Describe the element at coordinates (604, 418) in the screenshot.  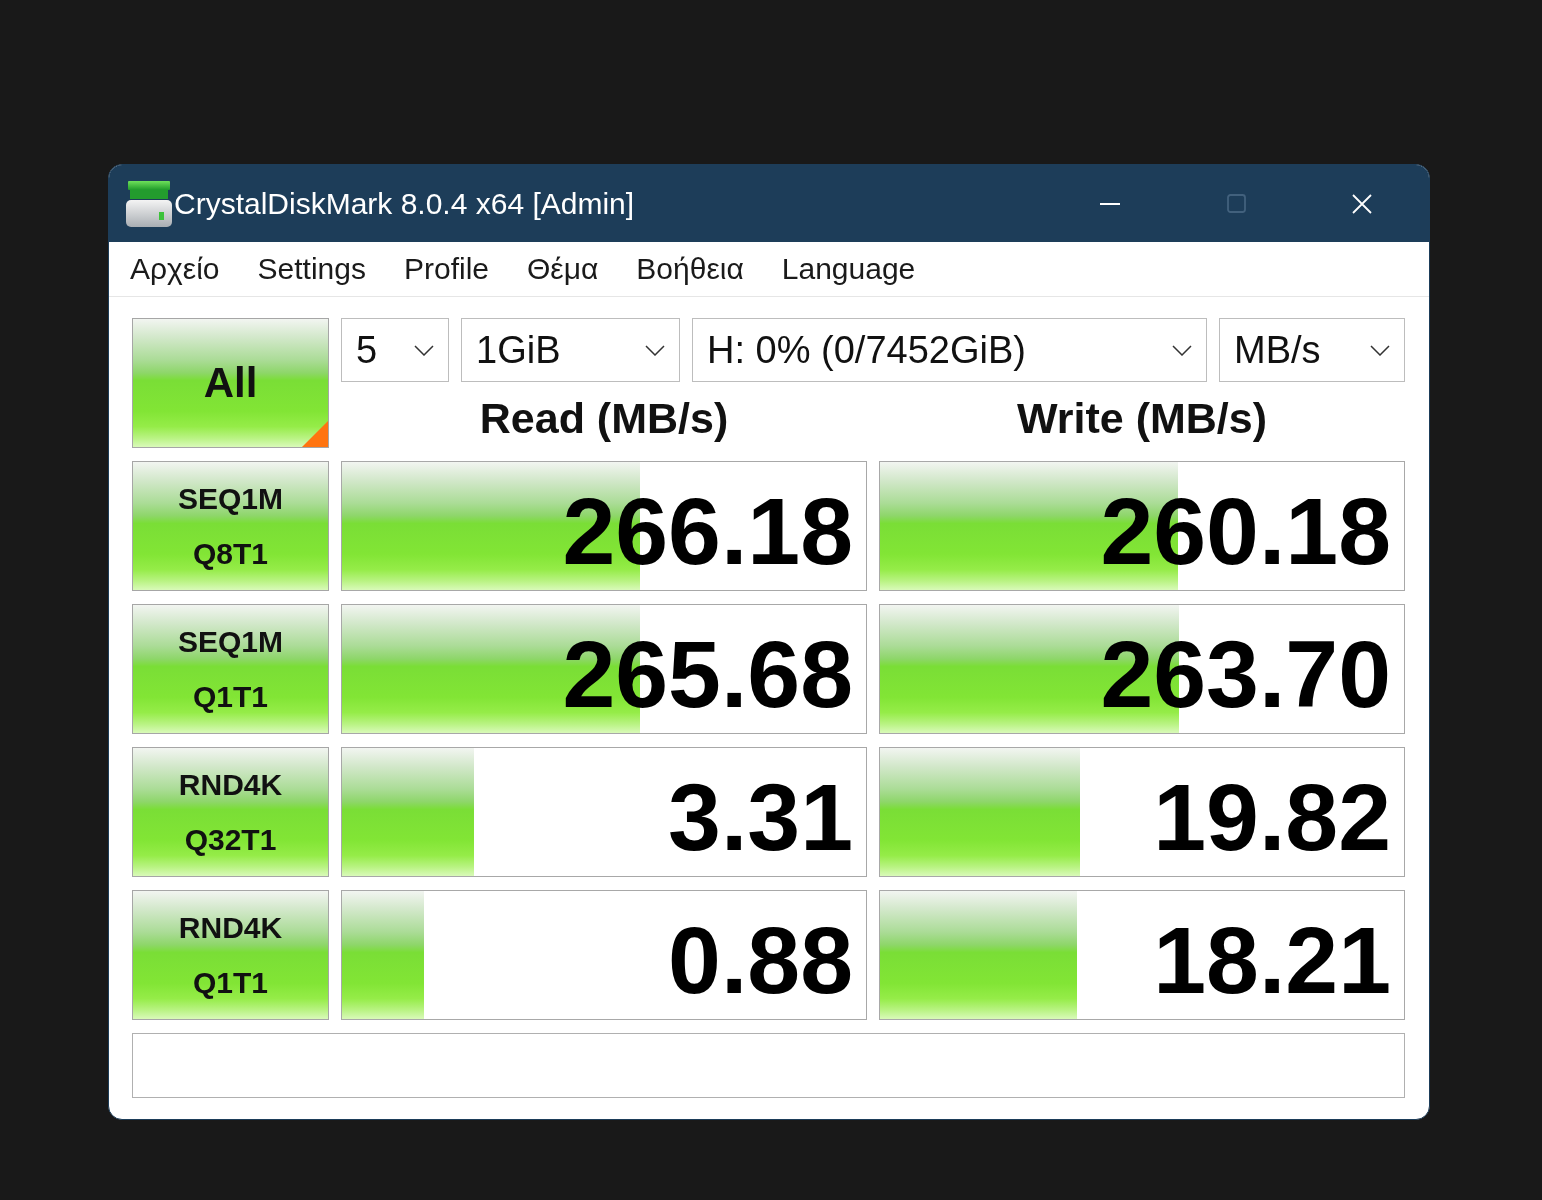
I see `column-header: Read (MB/s)` at that location.